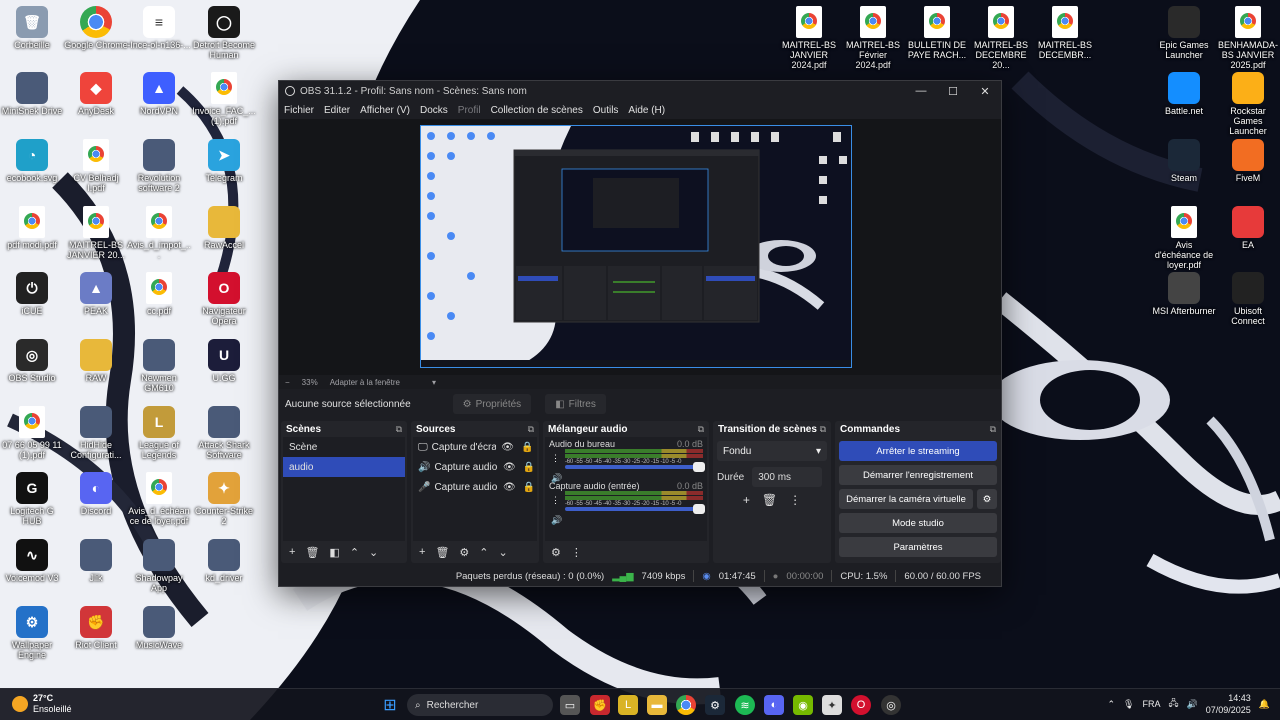  What do you see at coordinates (159, 433) in the screenshot?
I see `desktop-icon: L League of Legends` at bounding box center [159, 433].